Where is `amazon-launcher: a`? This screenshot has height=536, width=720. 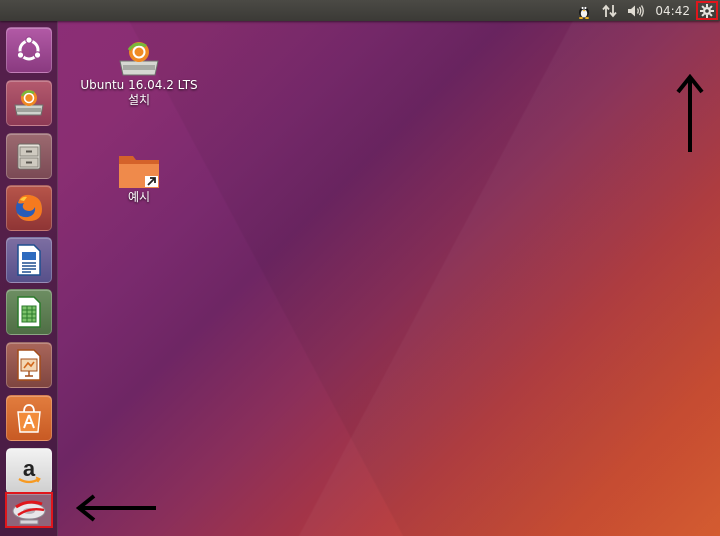 amazon-launcher: a is located at coordinates (29, 471).